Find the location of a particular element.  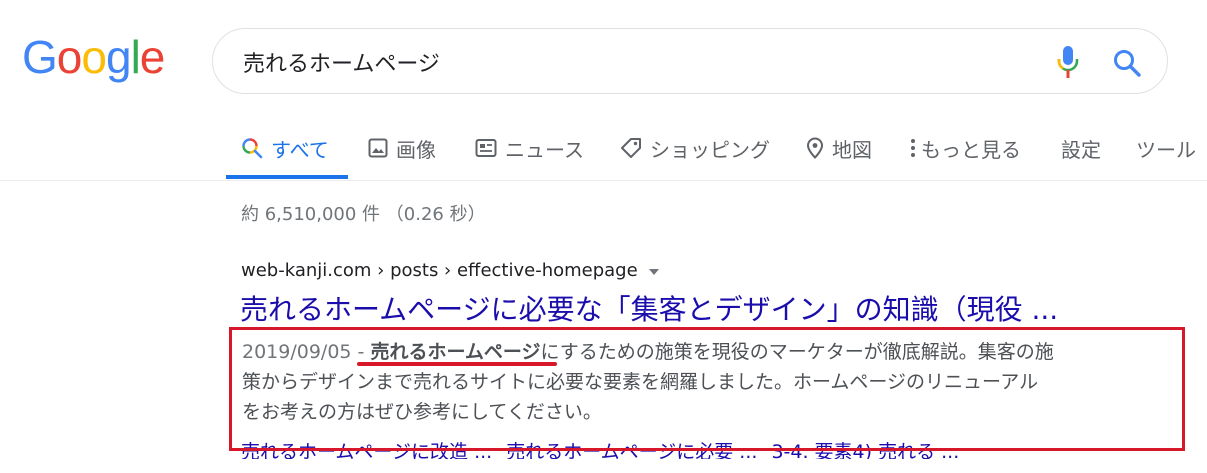

map-pin-icon is located at coordinates (815, 148).